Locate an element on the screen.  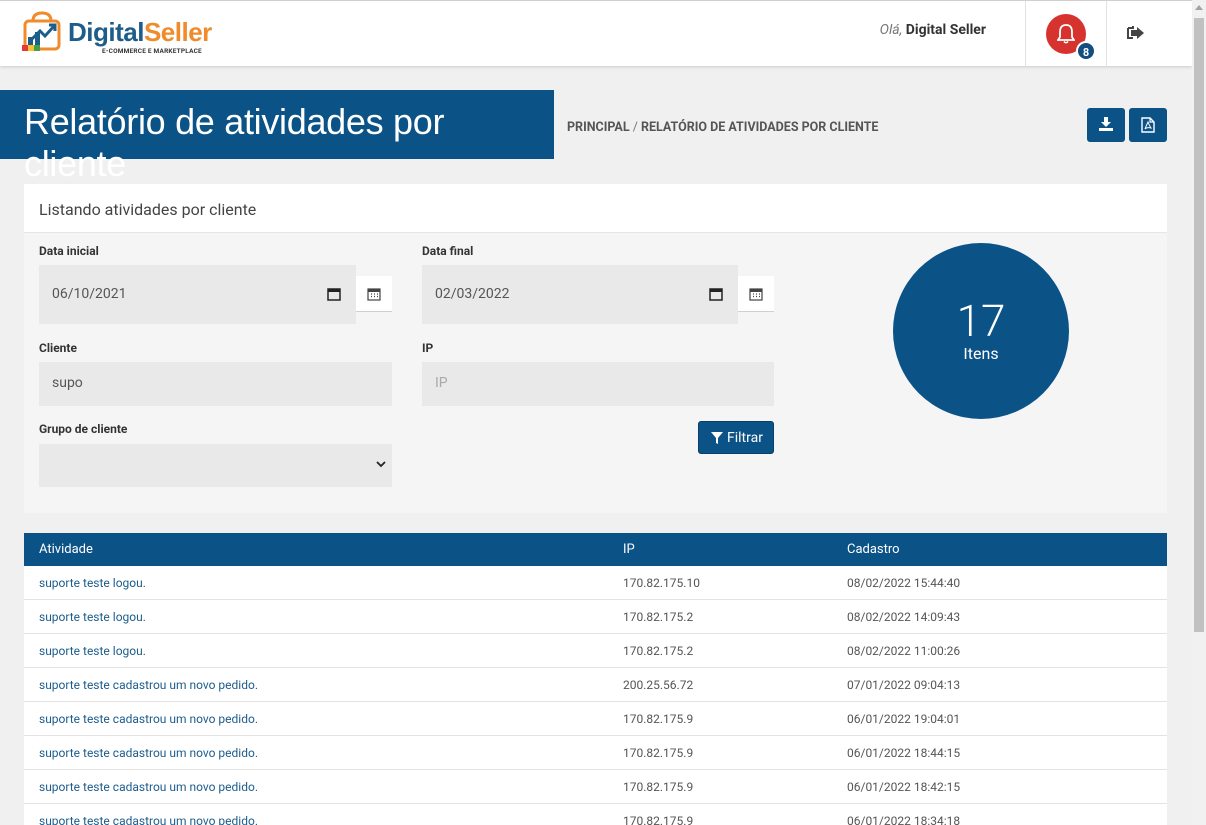
file-pdf-icon is located at coordinates (1148, 125).